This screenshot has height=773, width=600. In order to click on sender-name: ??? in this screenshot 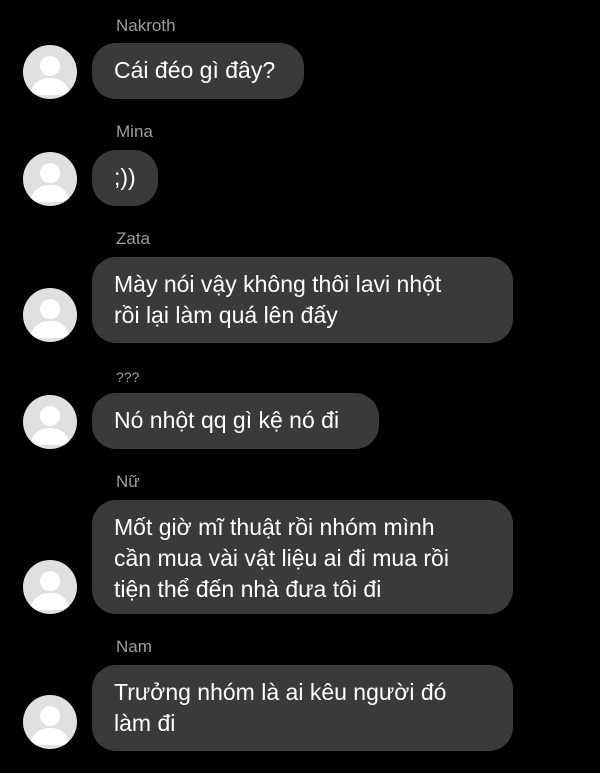, I will do `click(128, 377)`.